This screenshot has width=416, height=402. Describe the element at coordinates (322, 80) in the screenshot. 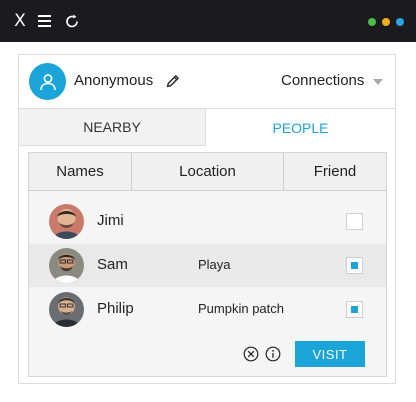

I see `connections-dropdown: Connections` at that location.